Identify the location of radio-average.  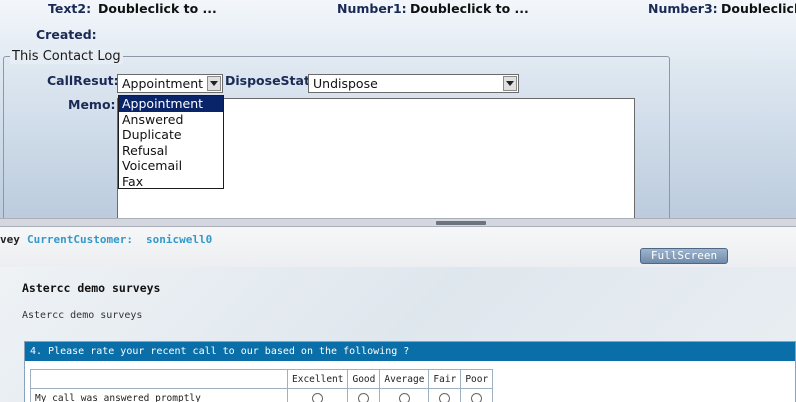
(404, 397).